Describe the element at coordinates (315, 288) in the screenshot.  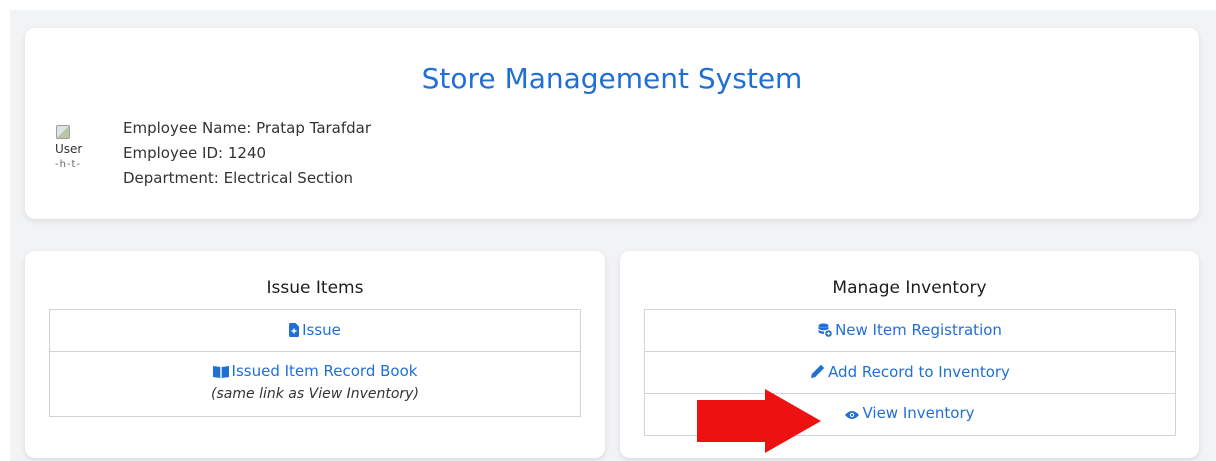
I see `issue-items-title: Issue Items` at that location.